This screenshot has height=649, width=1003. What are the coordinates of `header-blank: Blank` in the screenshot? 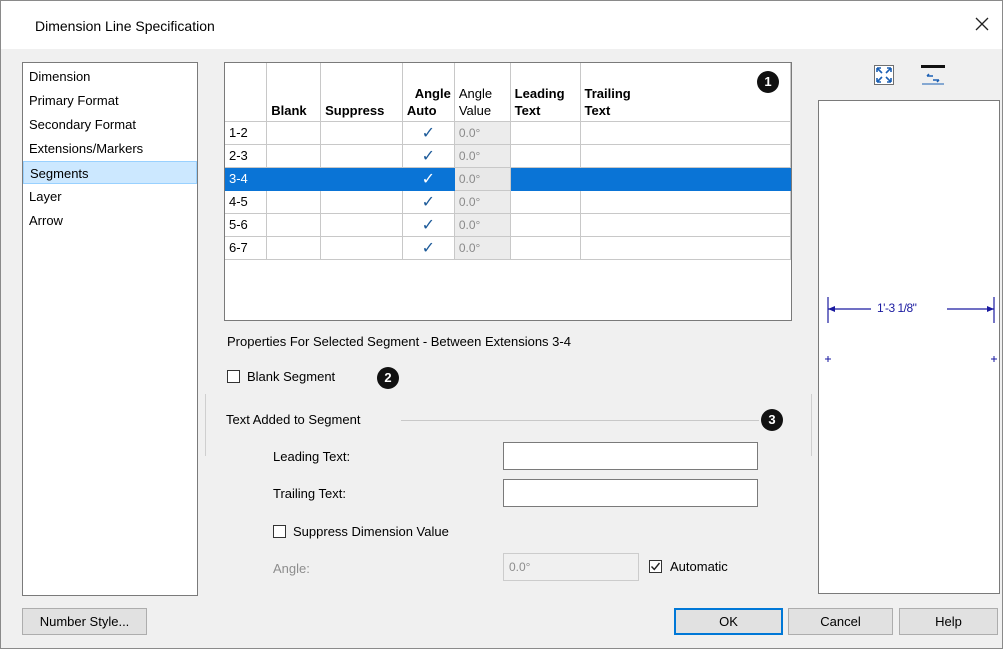 It's located at (294, 92).